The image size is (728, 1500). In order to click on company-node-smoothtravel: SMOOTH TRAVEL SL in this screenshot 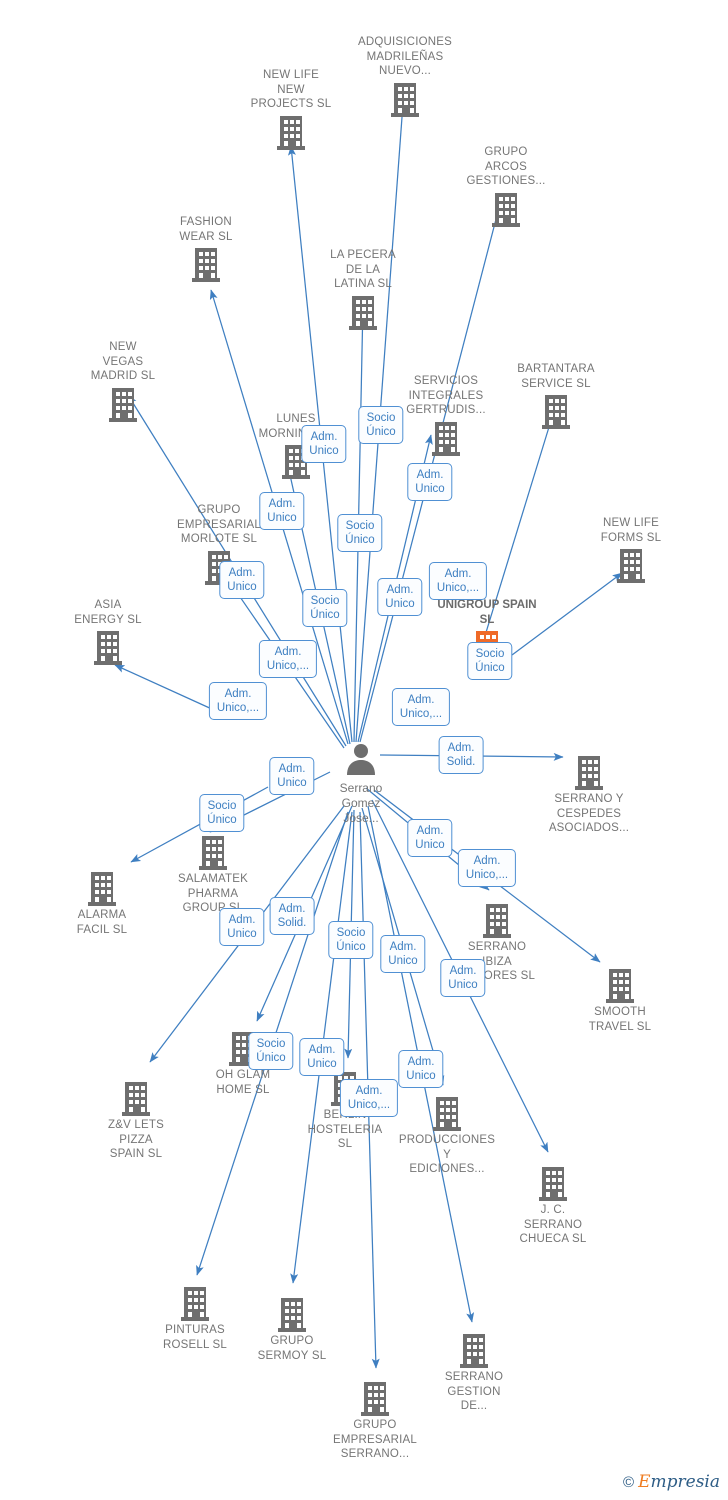, I will do `click(620, 999)`.